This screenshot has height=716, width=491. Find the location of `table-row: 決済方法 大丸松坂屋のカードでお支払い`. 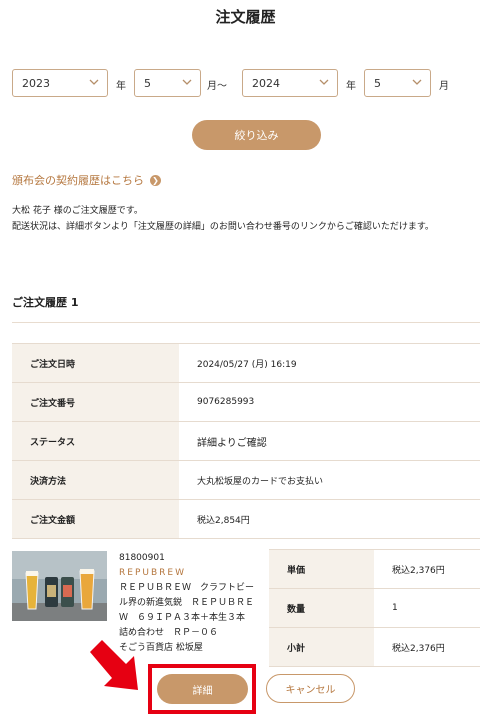

table-row: 決済方法 大丸松坂屋のカードでお支払い is located at coordinates (246, 480).